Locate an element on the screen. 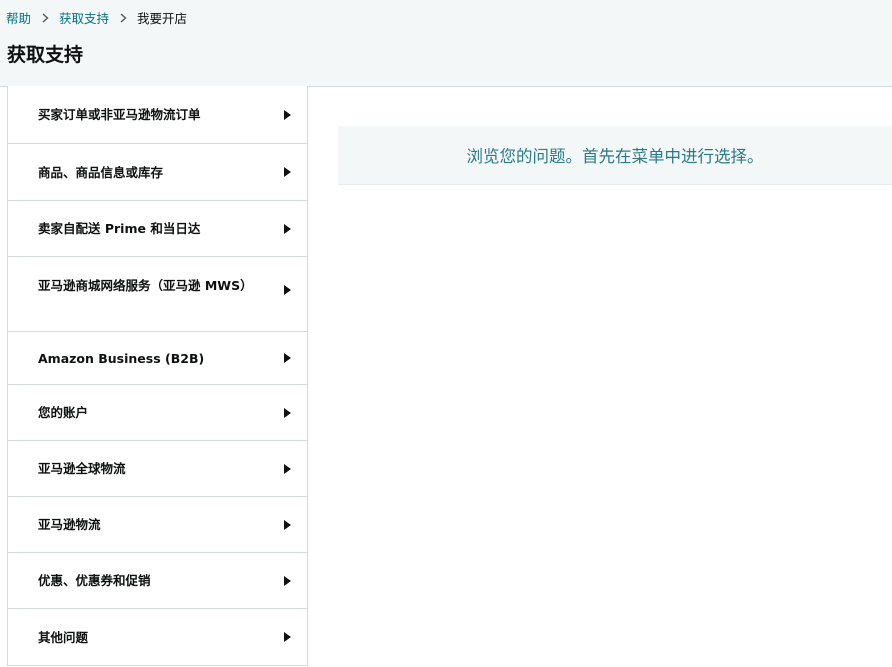 This screenshot has width=892, height=667. breadcrumb-link-get-support: 获取支持 is located at coordinates (84, 17).